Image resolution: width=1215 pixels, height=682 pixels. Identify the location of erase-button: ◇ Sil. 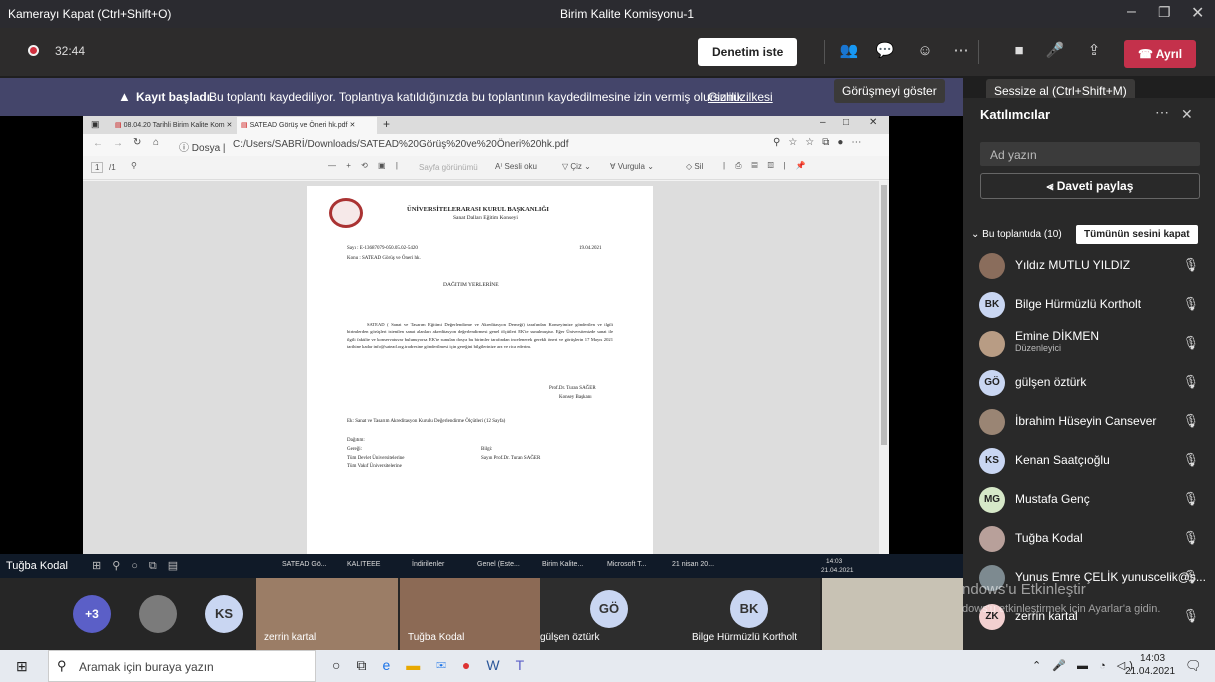
(694, 166).